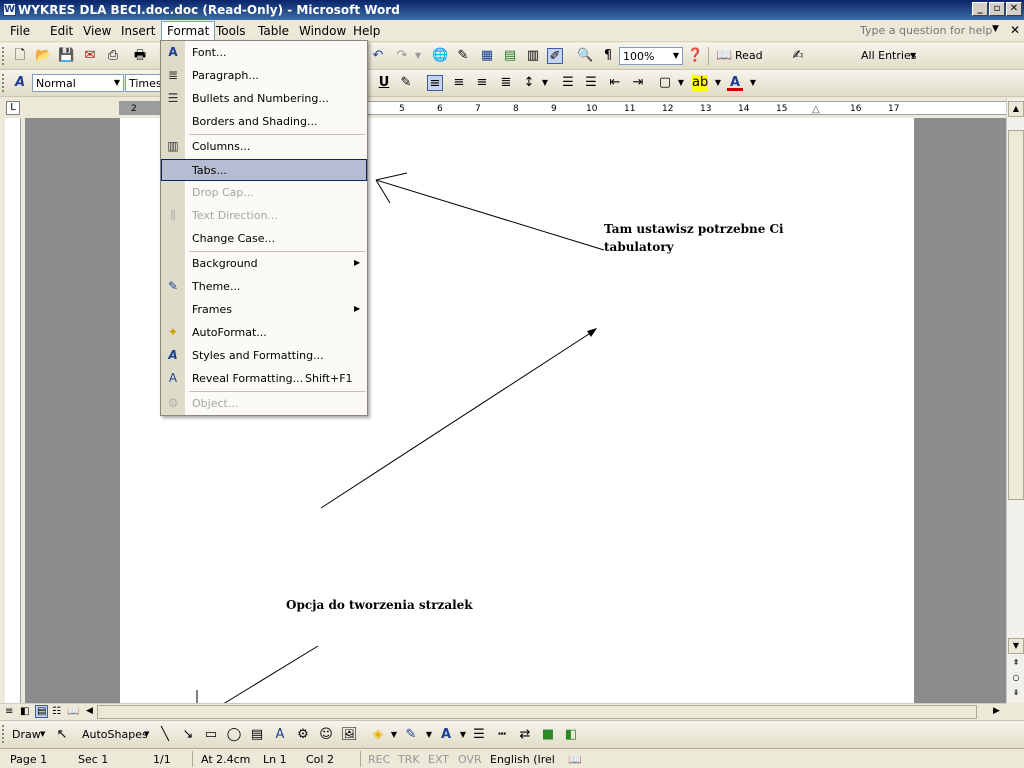 This screenshot has height=768, width=1024. What do you see at coordinates (409, 759) in the screenshot?
I see `status-trk: TRK` at bounding box center [409, 759].